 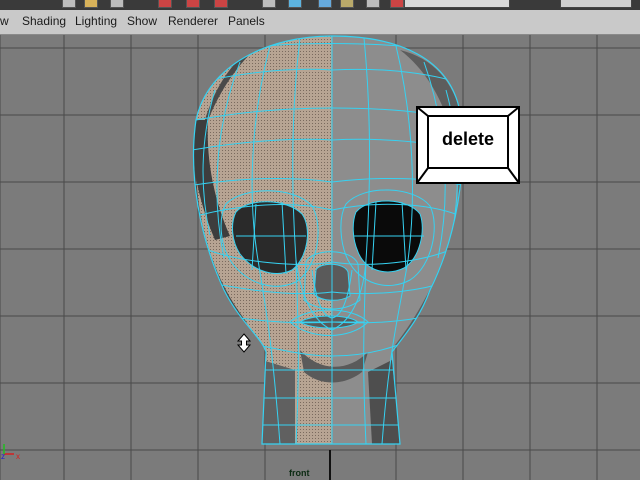 I want to click on toolbar-strip, so click(x=320, y=5).